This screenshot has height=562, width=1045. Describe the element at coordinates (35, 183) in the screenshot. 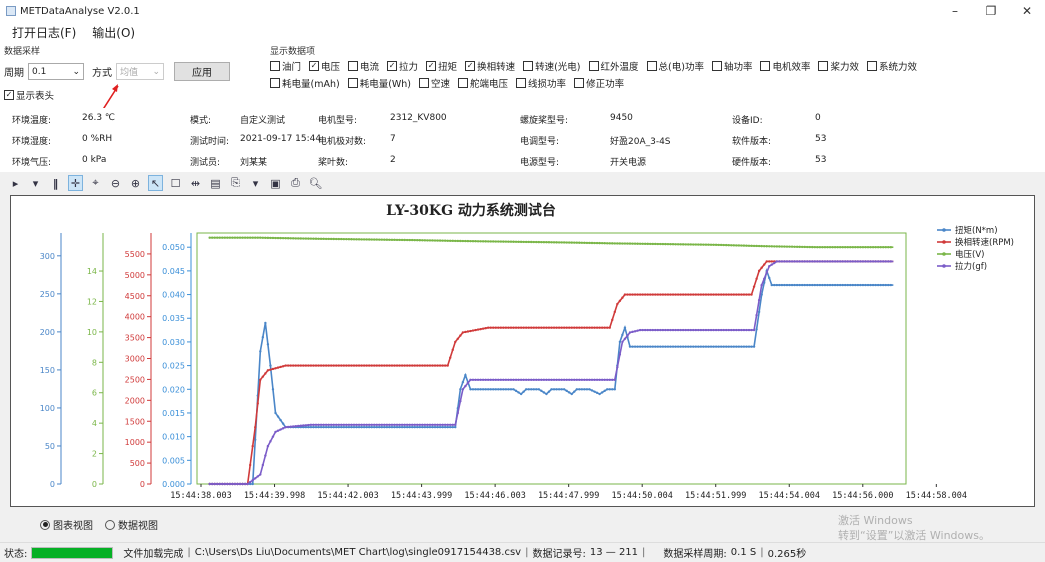

I see `dropdown-icon: ▾` at that location.